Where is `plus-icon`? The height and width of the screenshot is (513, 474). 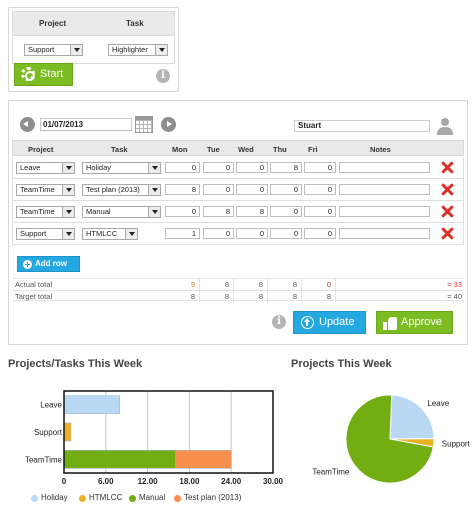 plus-icon is located at coordinates (27, 264).